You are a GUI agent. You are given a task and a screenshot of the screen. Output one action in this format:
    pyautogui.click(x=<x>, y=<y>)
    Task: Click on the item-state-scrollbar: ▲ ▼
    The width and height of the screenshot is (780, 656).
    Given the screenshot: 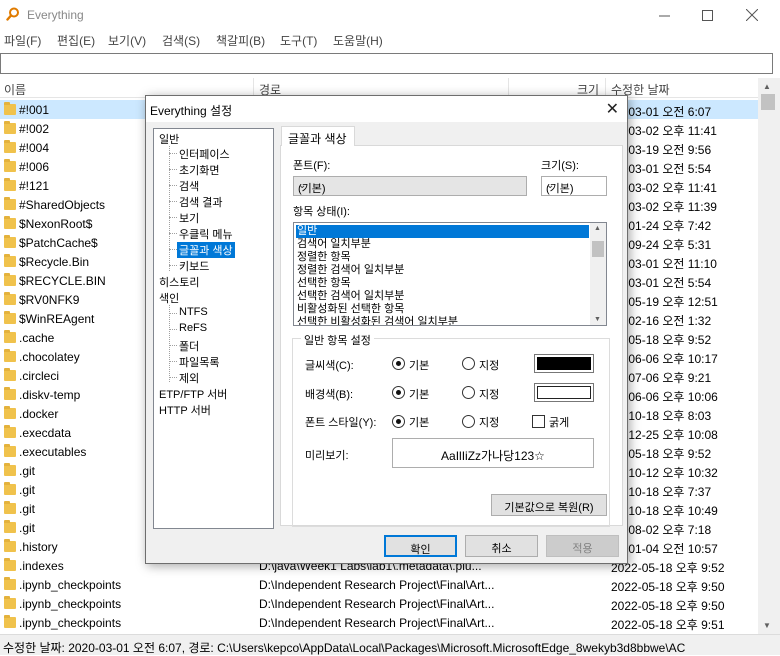 What is the action you would take?
    pyautogui.click(x=598, y=274)
    